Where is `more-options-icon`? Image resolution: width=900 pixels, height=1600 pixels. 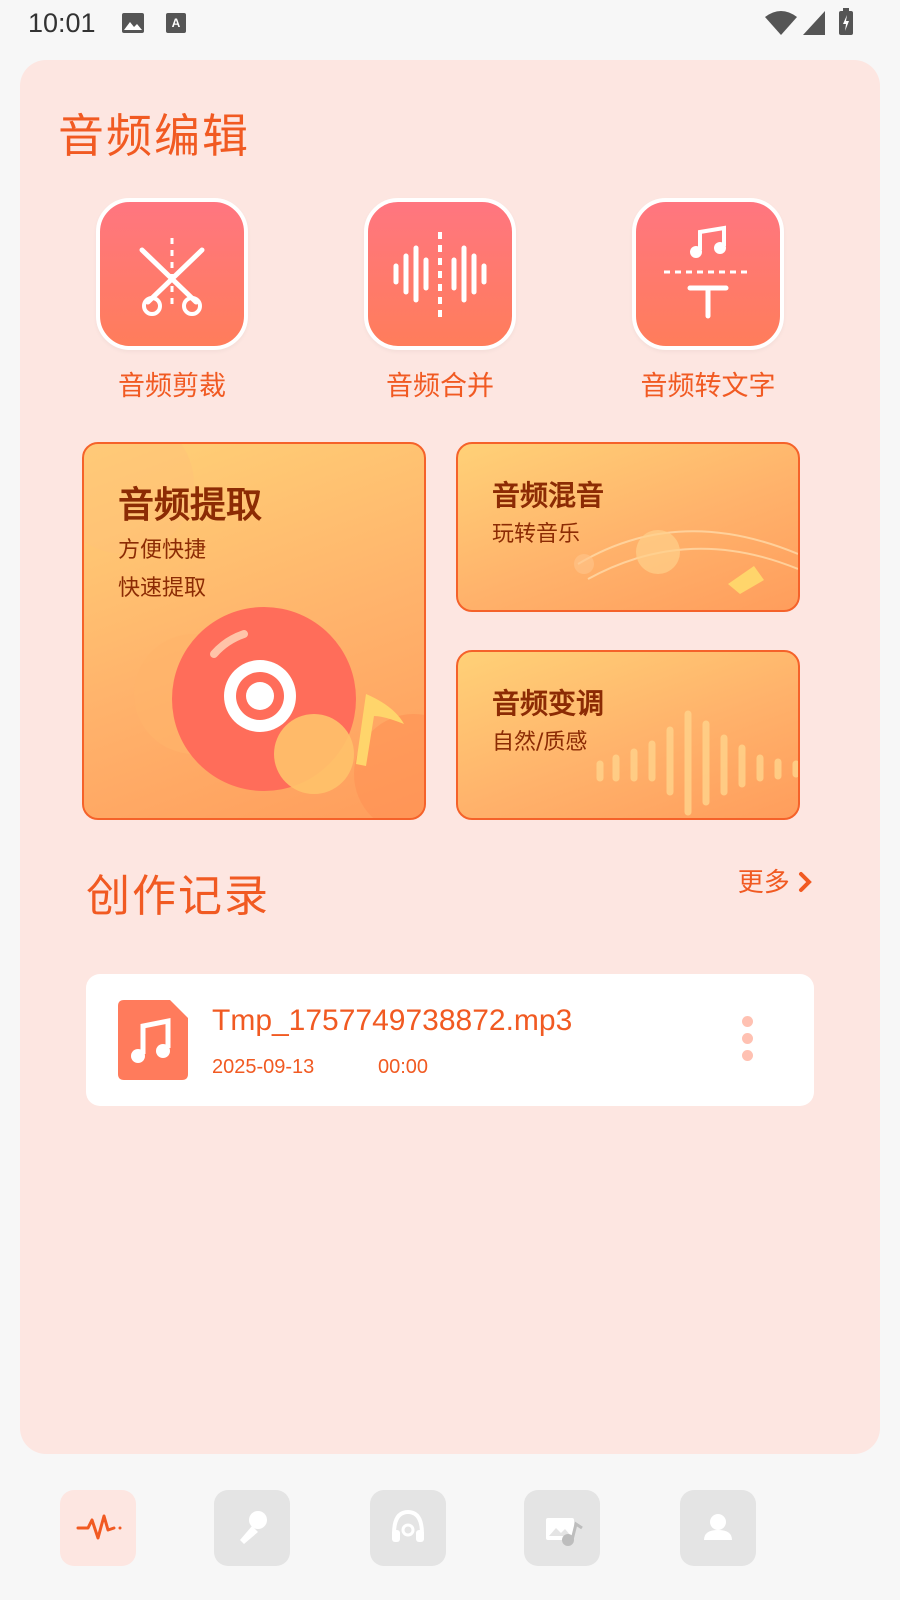 more-options-icon is located at coordinates (748, 1041).